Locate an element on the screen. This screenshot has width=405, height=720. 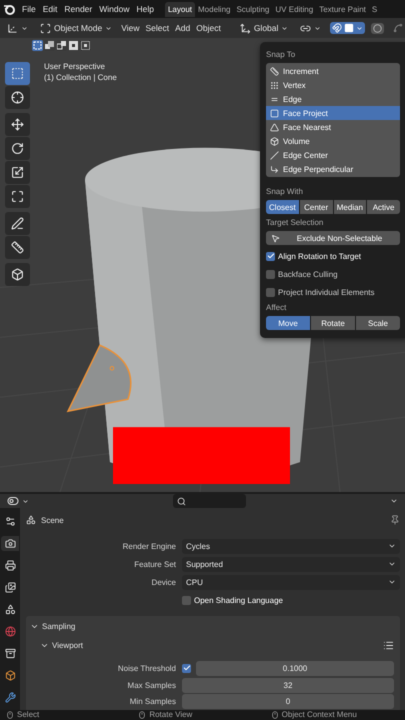
checkbox-label: Backface Culling is located at coordinates (308, 274).